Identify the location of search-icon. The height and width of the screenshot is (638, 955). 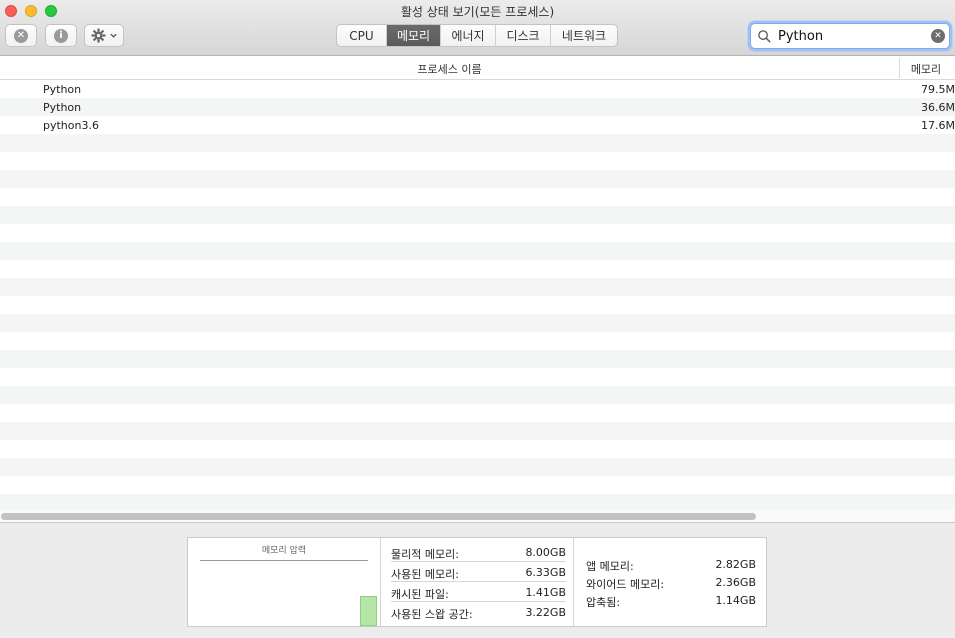
(764, 36).